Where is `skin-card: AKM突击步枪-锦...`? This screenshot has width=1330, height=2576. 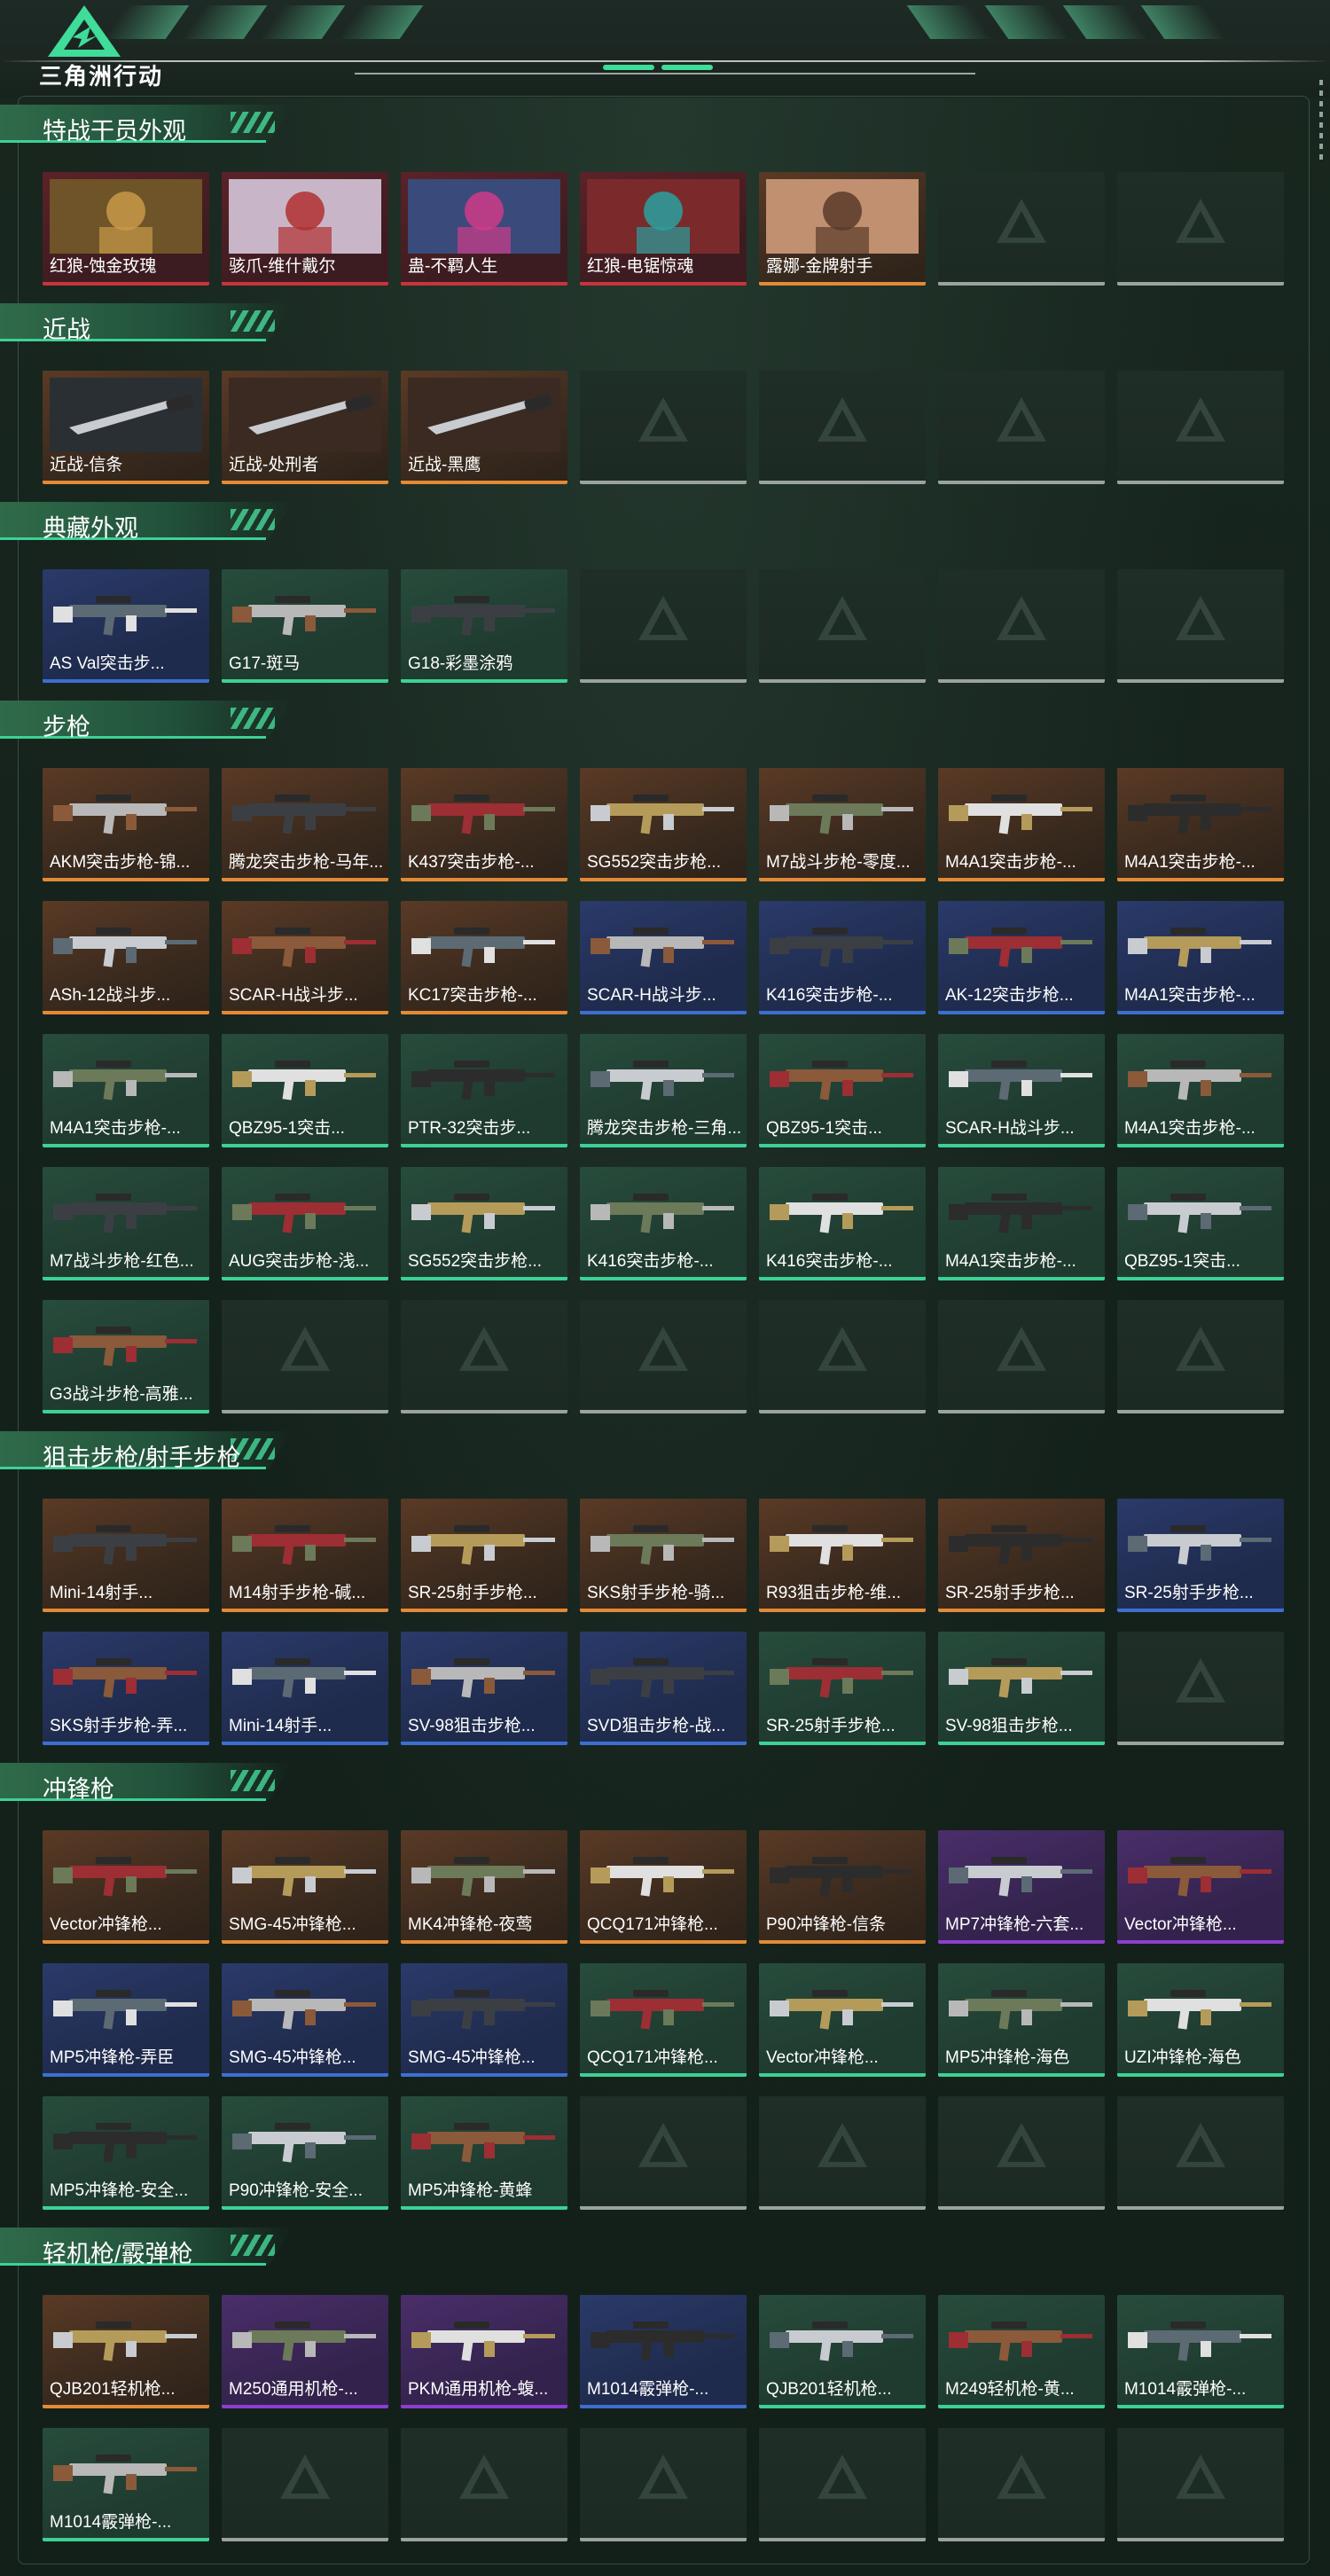
skin-card: AKM突击步枪-锦... is located at coordinates (126, 824).